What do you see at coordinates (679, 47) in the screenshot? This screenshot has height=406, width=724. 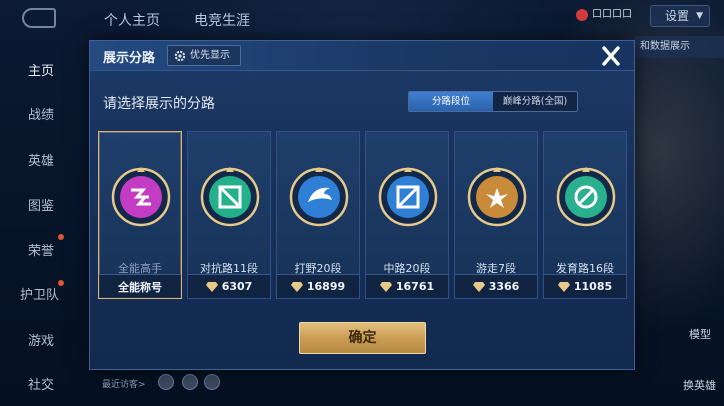 I see `data-display-button: 和数据展示` at bounding box center [679, 47].